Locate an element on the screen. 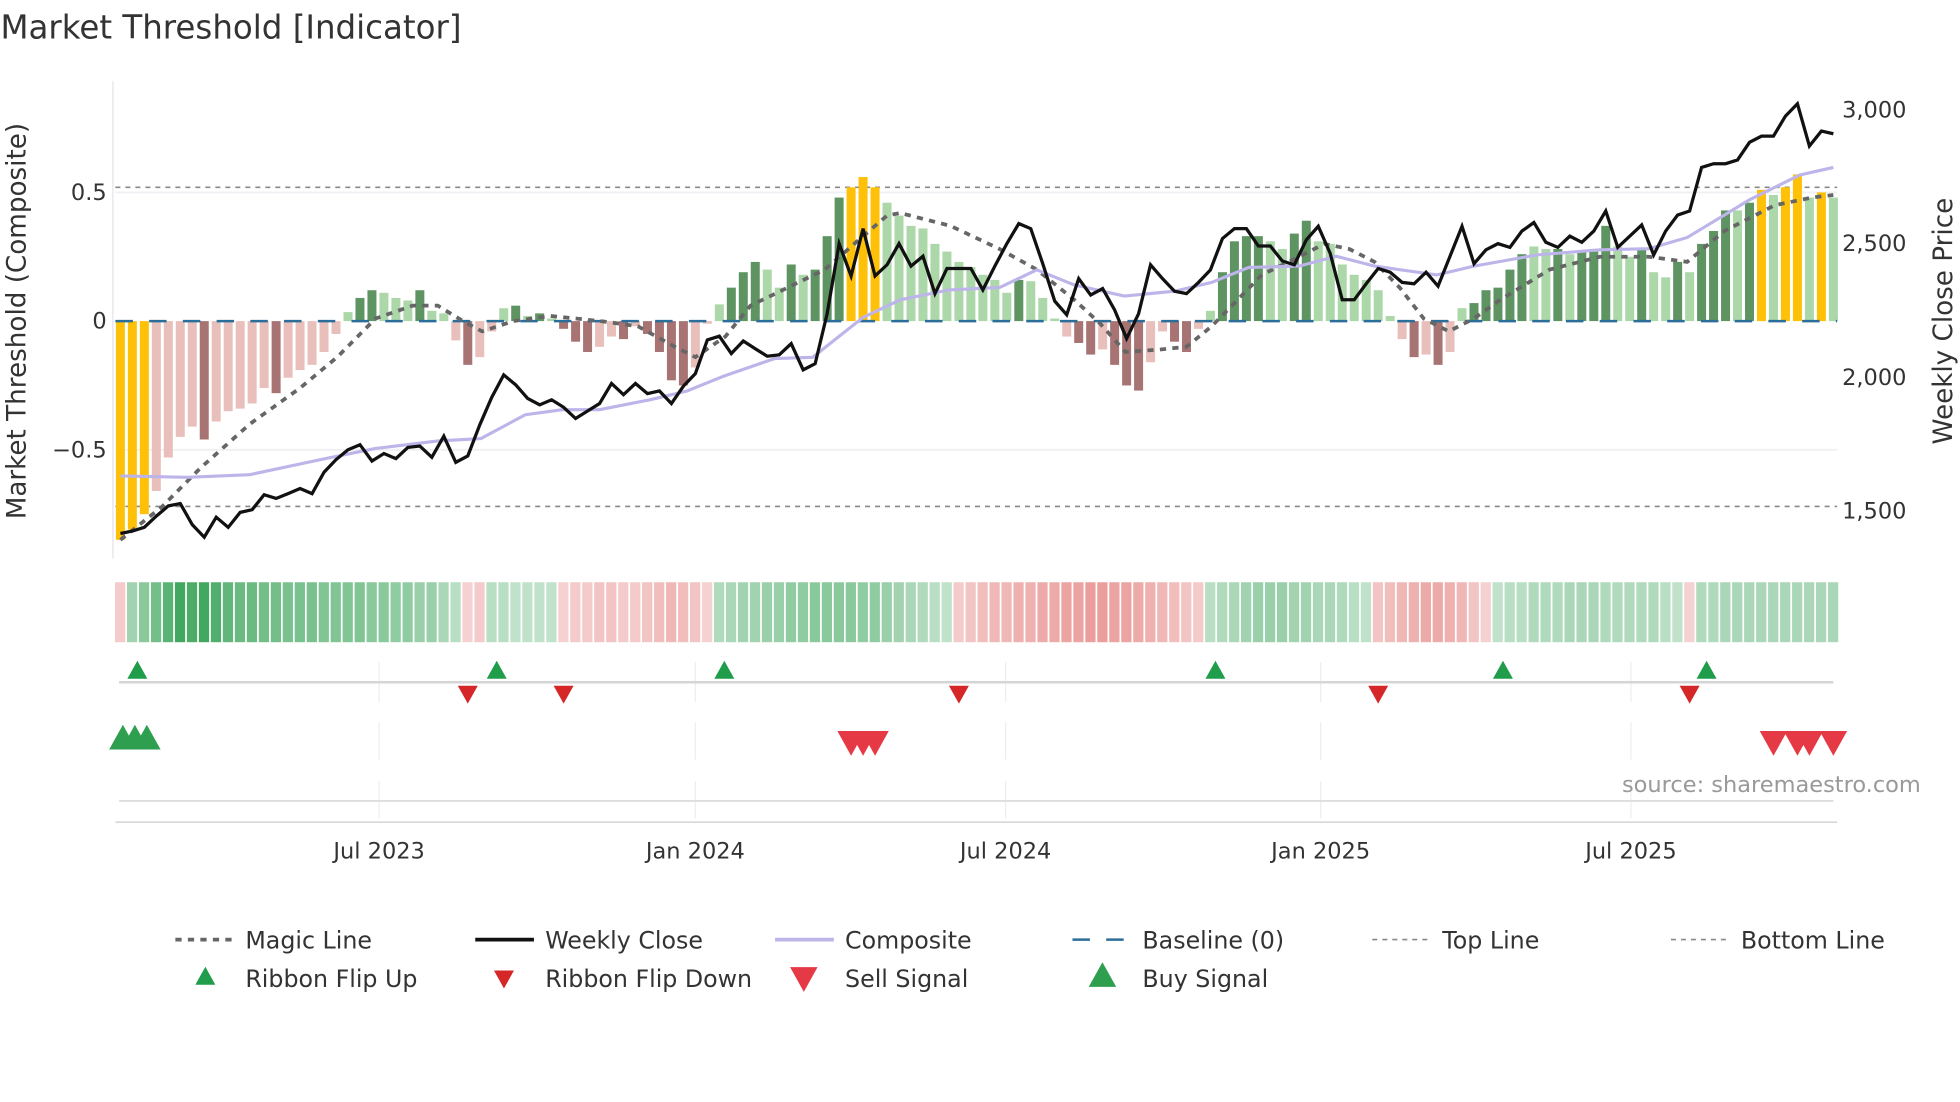  legend-label: Buy Signal is located at coordinates (1205, 979).